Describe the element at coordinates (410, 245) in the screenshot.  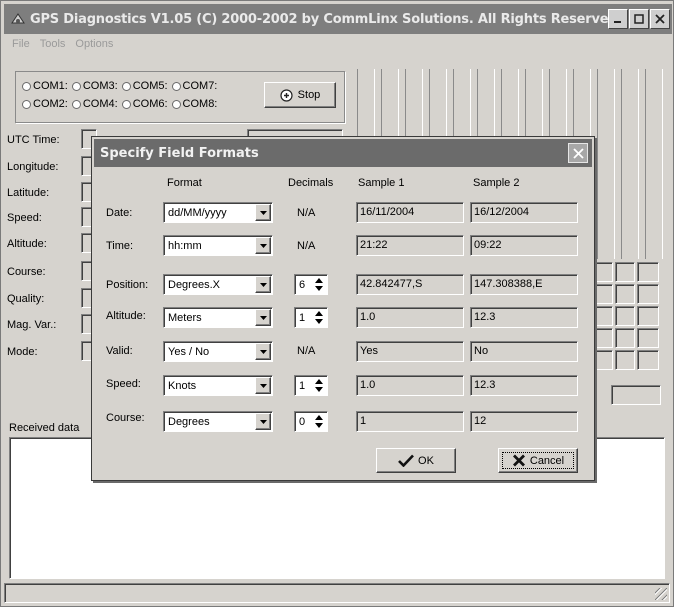
I see `time-sample1: 21:22` at that location.